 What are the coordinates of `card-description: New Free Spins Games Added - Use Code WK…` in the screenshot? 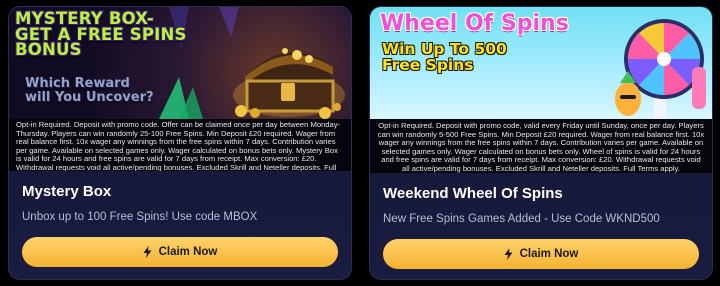 It's located at (521, 219).